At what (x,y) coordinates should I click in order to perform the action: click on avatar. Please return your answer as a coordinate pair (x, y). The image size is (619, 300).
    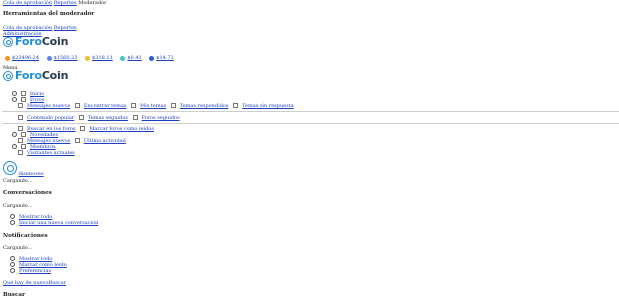
    Looking at the image, I should click on (10, 168).